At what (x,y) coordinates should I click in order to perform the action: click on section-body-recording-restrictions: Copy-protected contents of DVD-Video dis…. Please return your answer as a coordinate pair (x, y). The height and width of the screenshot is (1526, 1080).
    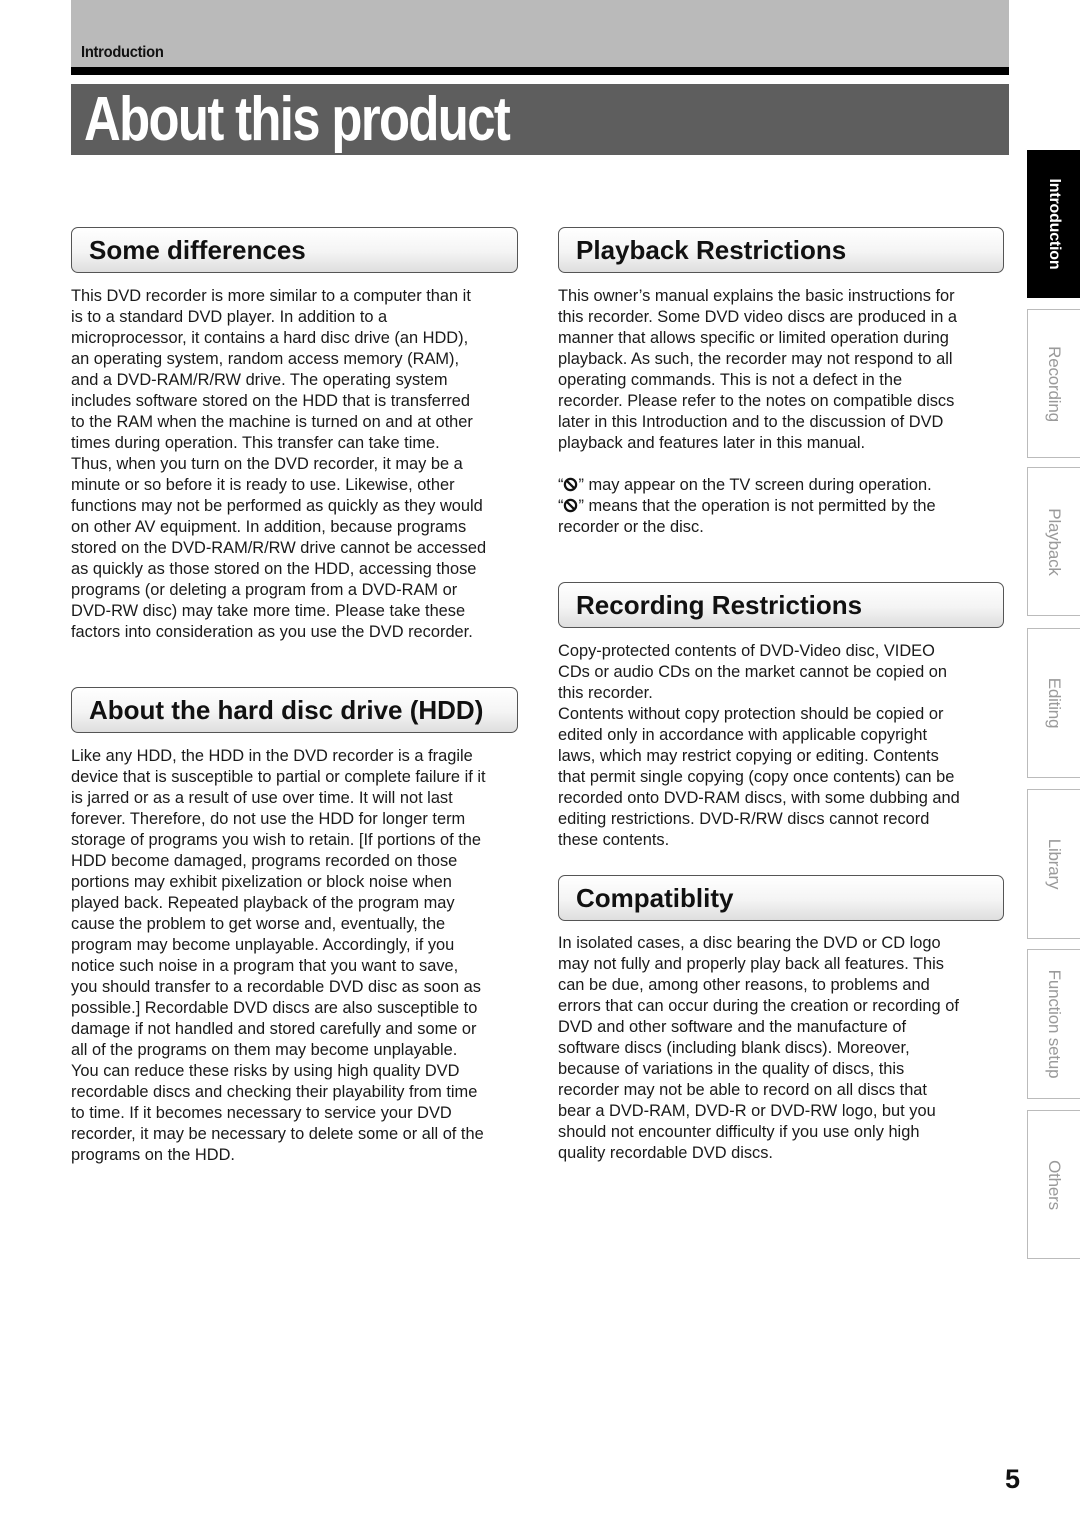
    Looking at the image, I should click on (759, 745).